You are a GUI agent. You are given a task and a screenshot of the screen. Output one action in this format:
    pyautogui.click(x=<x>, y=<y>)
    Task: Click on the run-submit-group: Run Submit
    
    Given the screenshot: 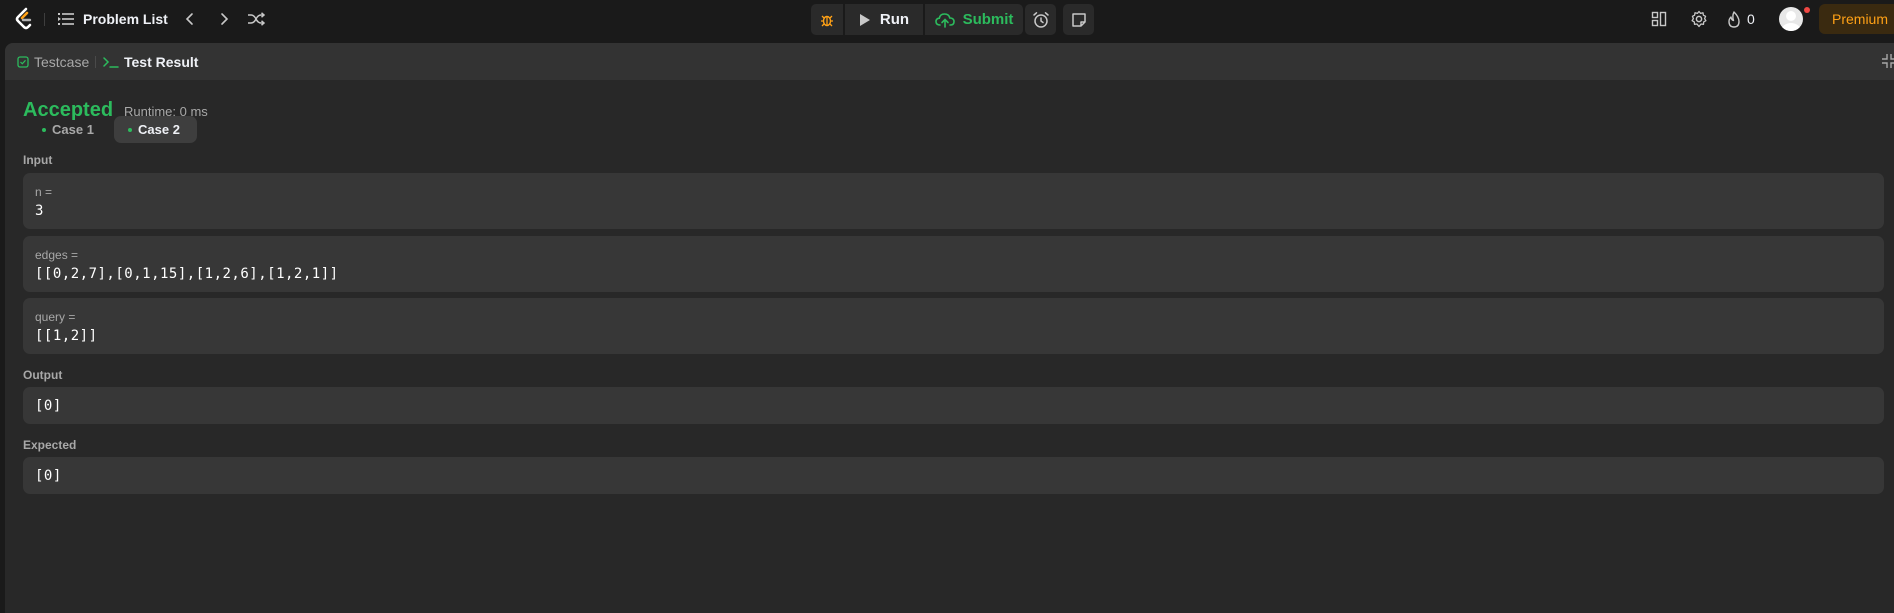 What is the action you would take?
    pyautogui.click(x=917, y=19)
    